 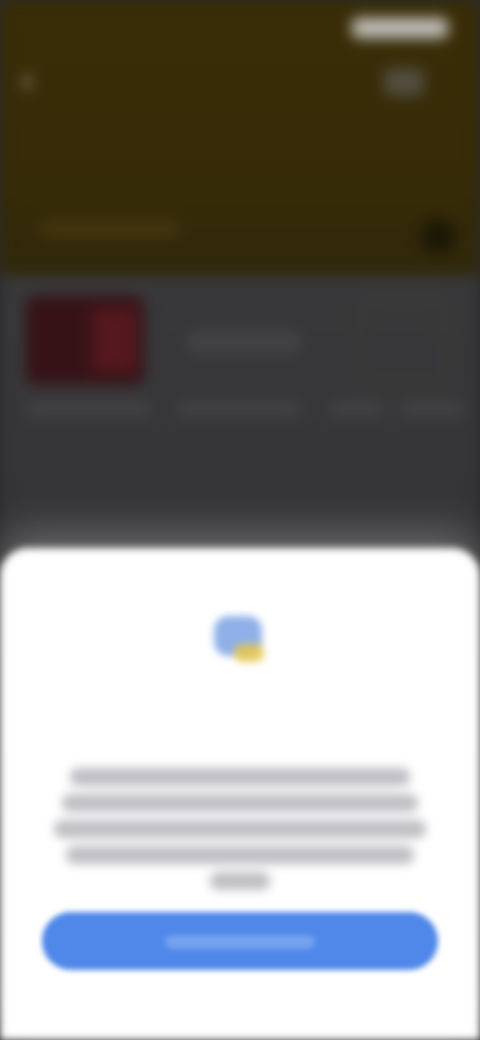 I want to click on app-badge-icon, so click(x=240, y=638).